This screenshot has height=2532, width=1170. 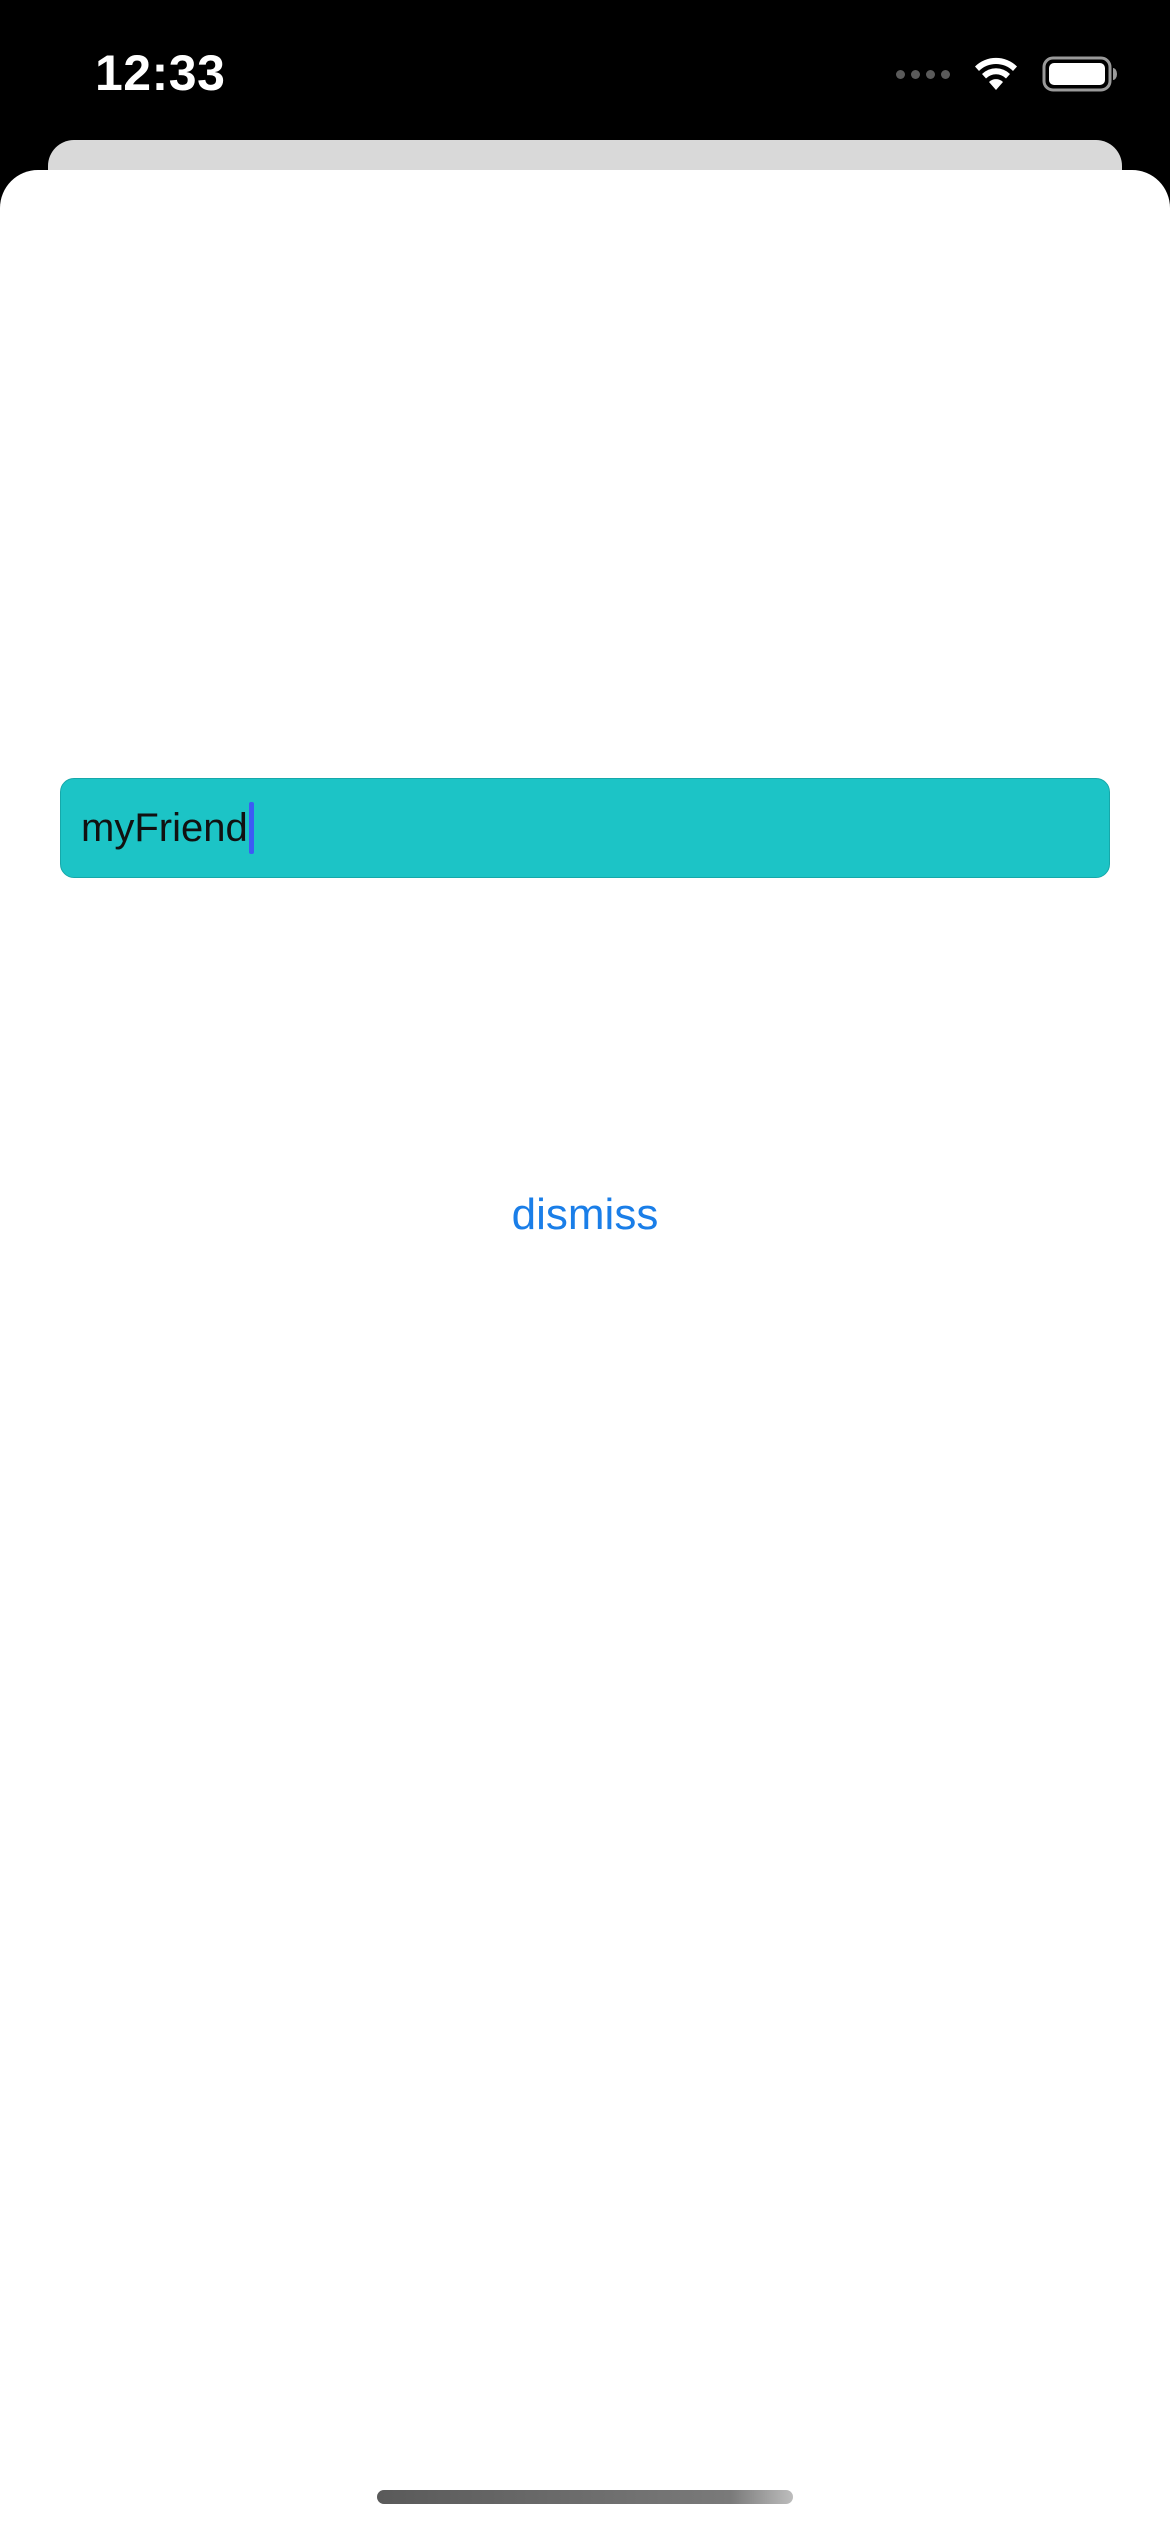 I want to click on dismiss-button: dismiss, so click(x=585, y=1215).